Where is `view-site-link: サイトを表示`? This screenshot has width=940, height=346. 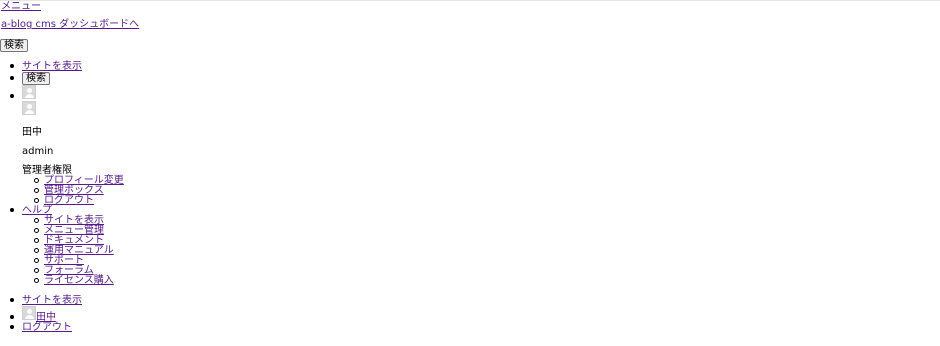
view-site-link: サイトを表示 is located at coordinates (52, 66).